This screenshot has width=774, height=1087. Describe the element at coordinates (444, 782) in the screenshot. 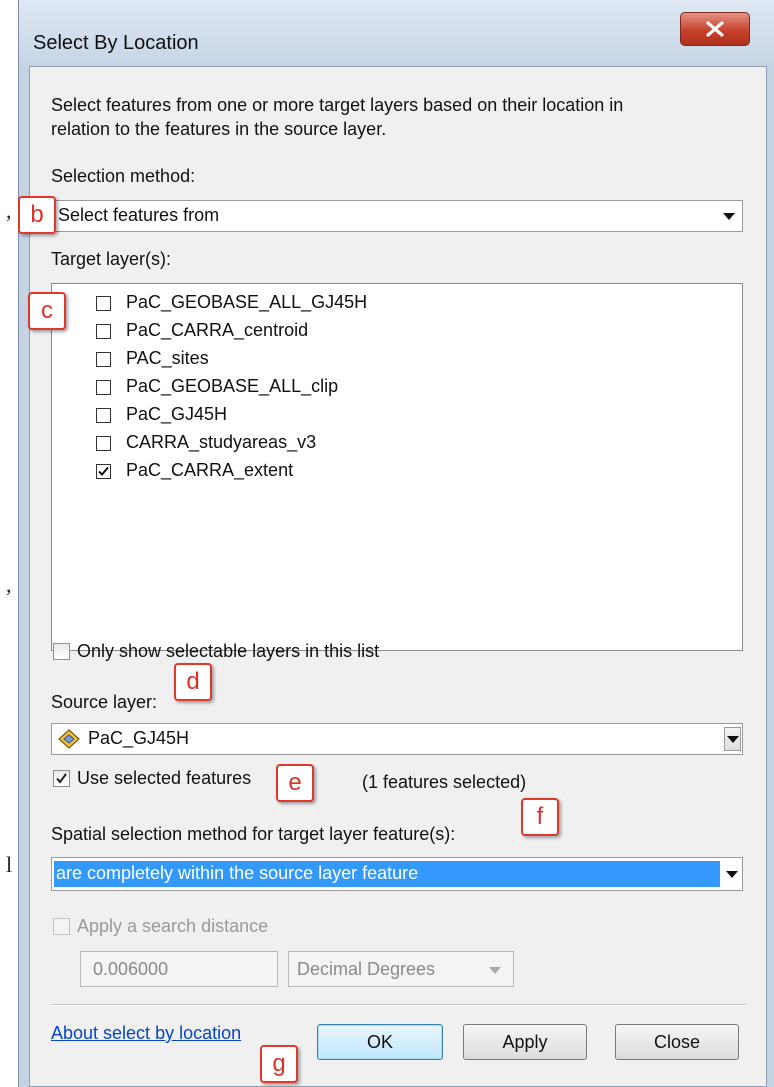

I see `selected-count-text: (1 features selected)` at that location.